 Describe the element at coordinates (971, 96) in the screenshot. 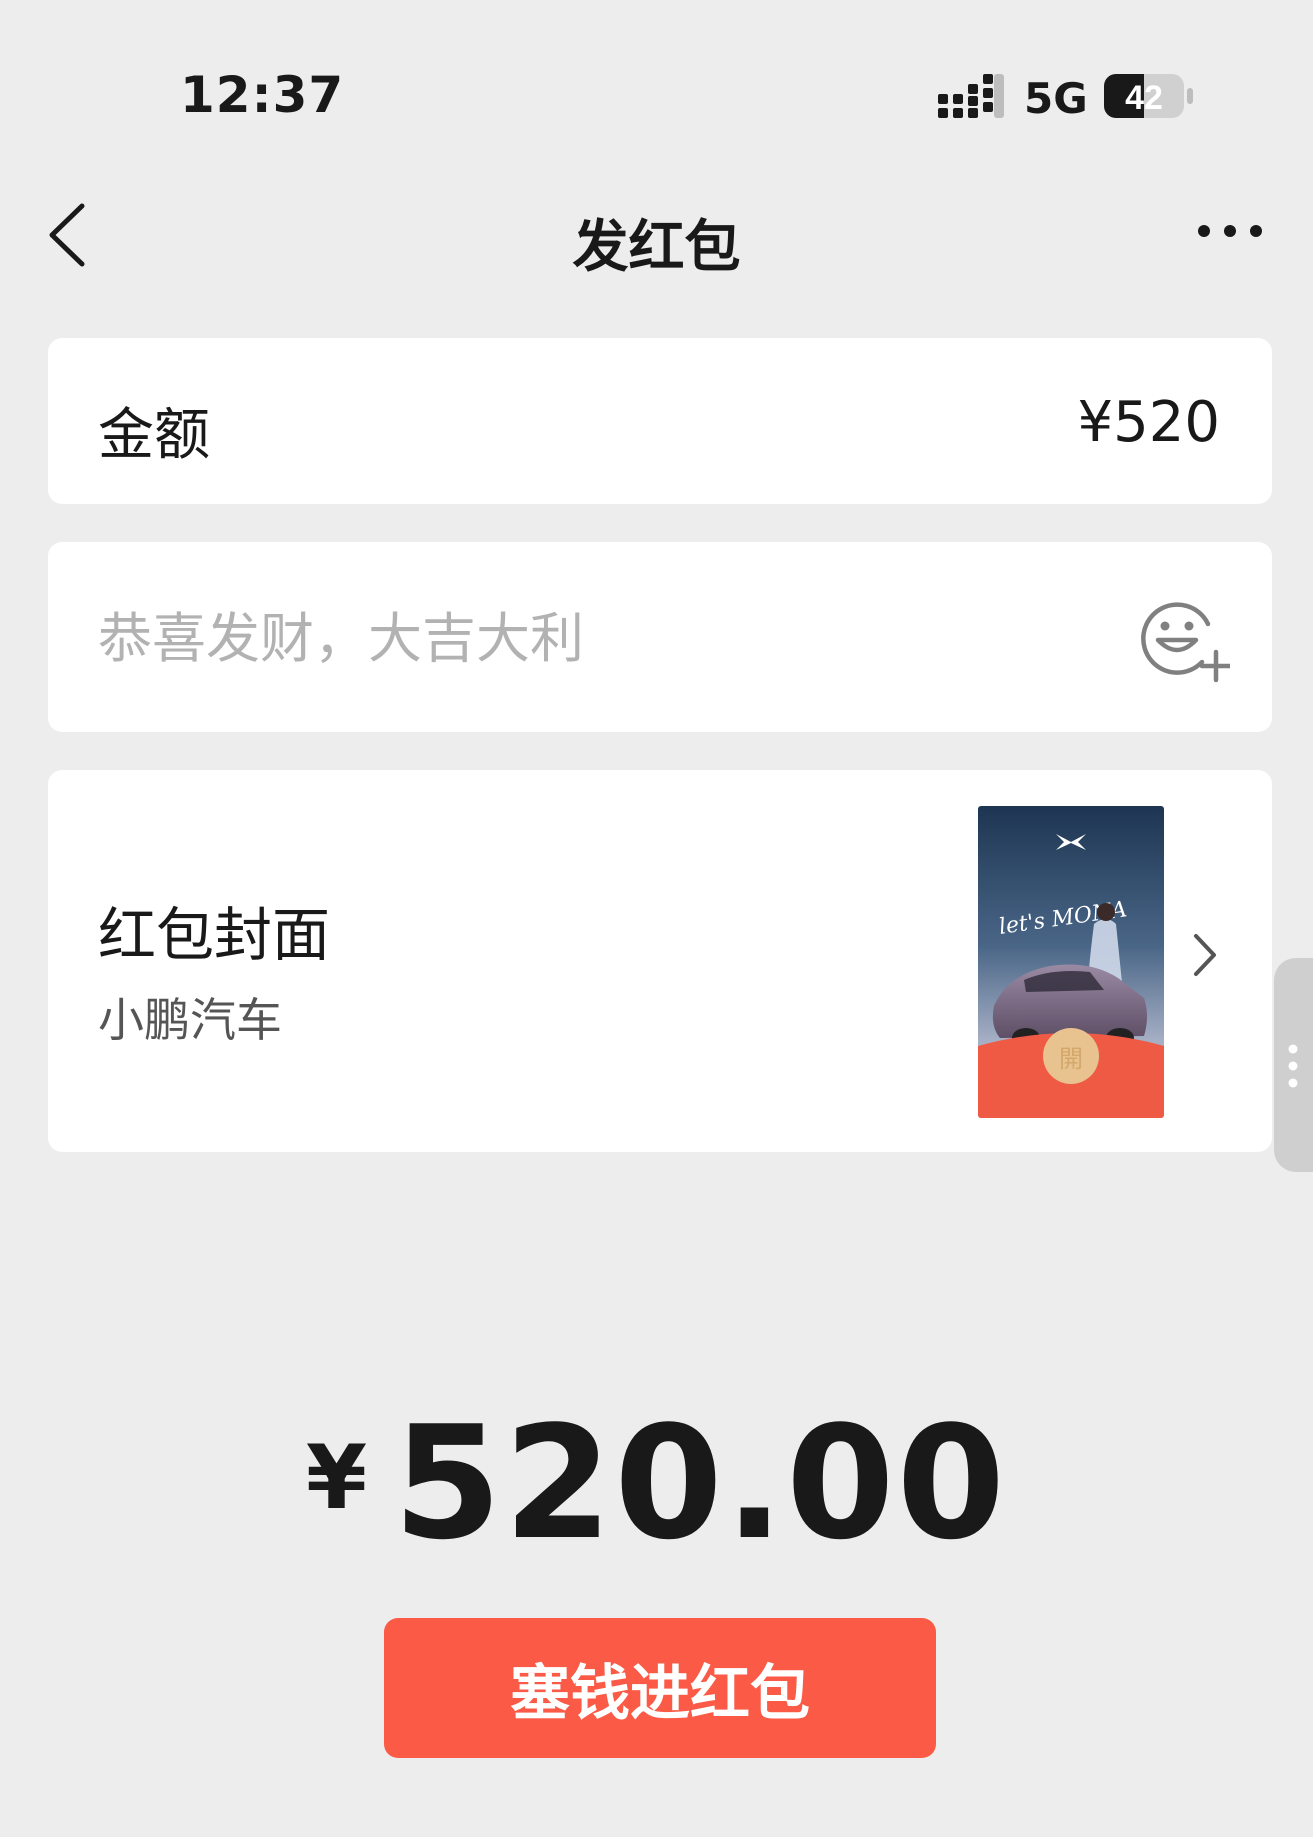

I see `signal-strength-icon` at that location.